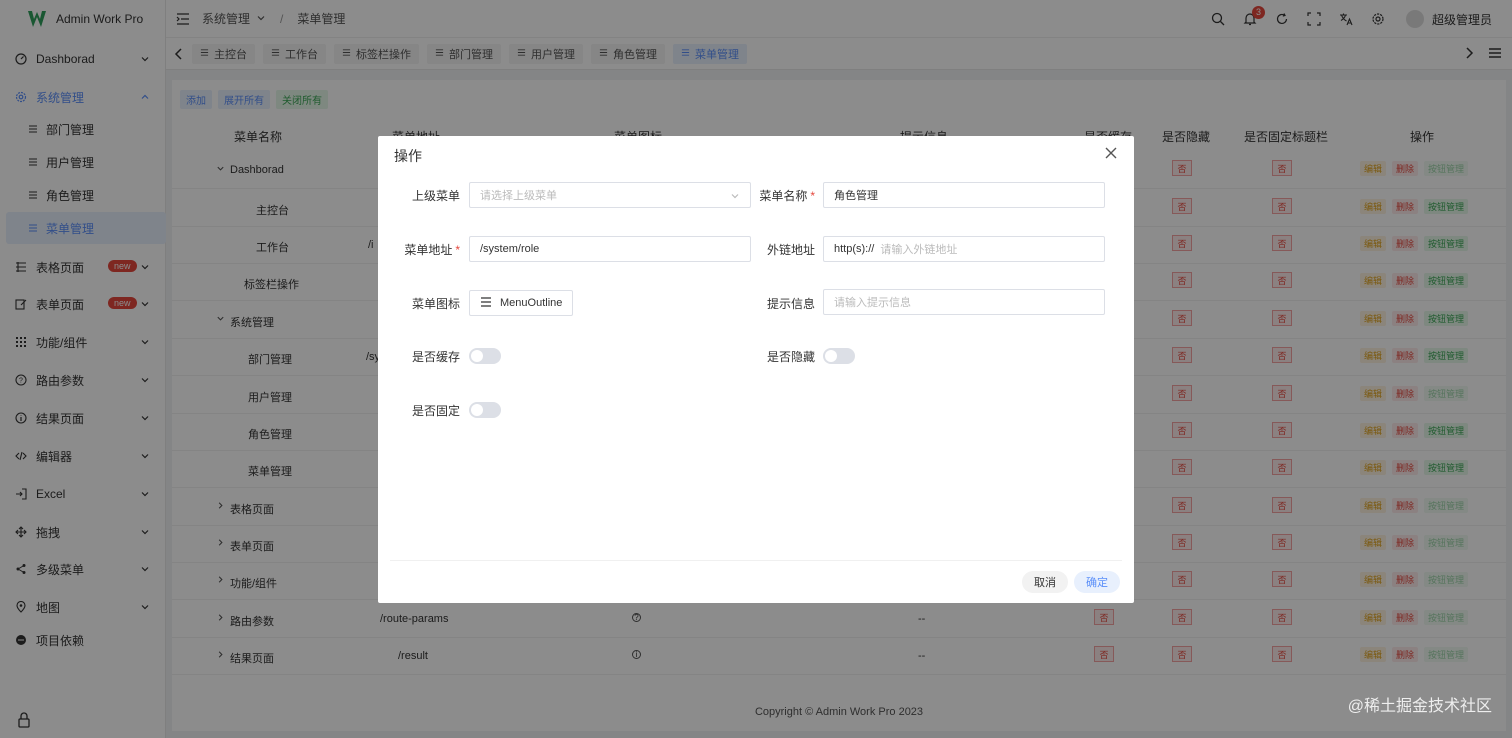 This screenshot has height=738, width=1512. Describe the element at coordinates (486, 303) in the screenshot. I see `menu-outline-icon` at that location.